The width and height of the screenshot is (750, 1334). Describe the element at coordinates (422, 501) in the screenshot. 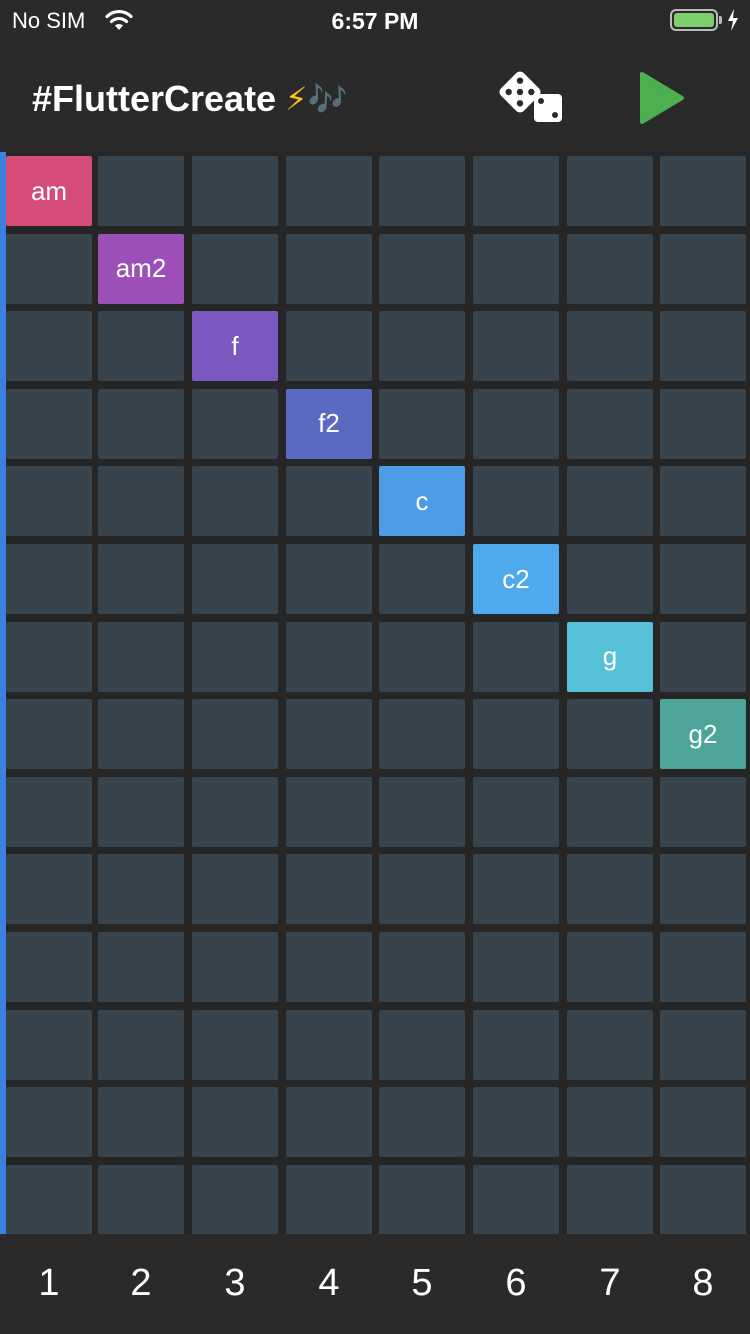

I see `note-cell-c: c` at that location.